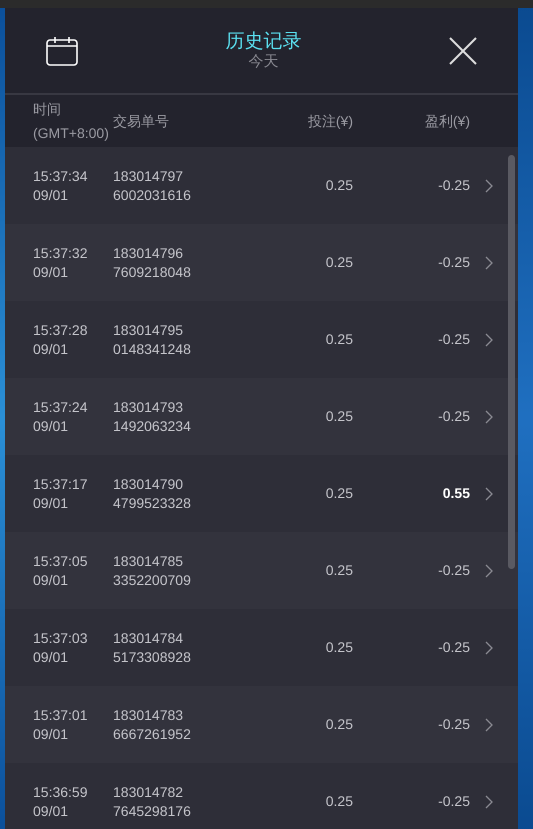 This screenshot has width=533, height=829. What do you see at coordinates (511, 362) in the screenshot?
I see `scrollbar-thumb` at bounding box center [511, 362].